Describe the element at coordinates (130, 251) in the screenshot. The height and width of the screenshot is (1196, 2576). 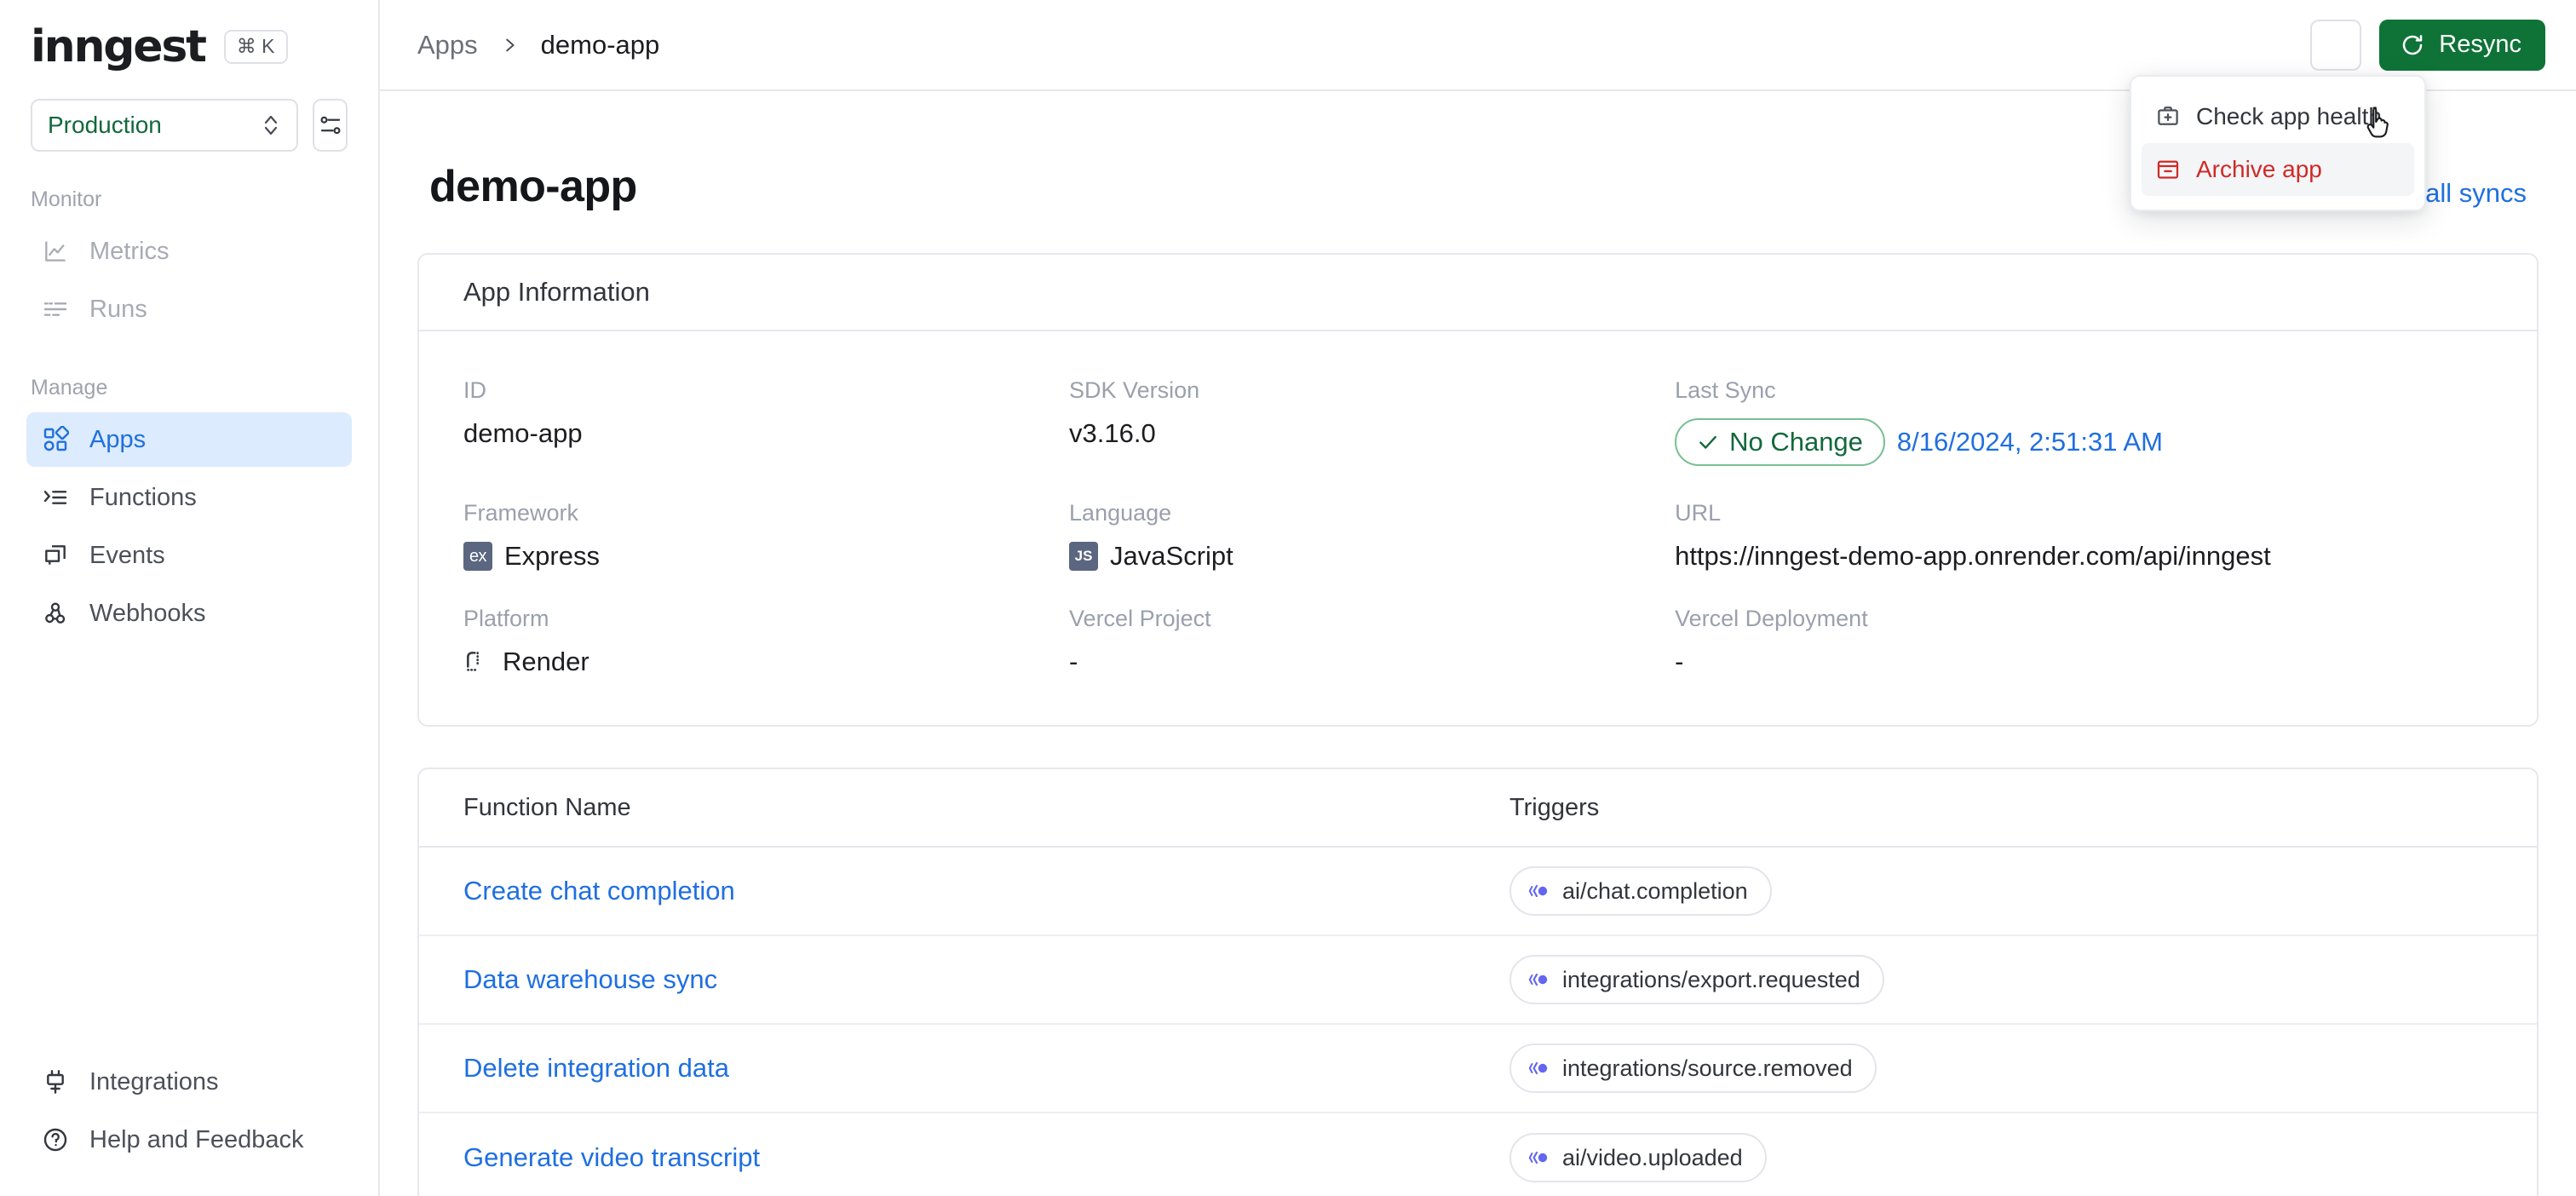
I see `sidebar-item-label: Metrics` at that location.